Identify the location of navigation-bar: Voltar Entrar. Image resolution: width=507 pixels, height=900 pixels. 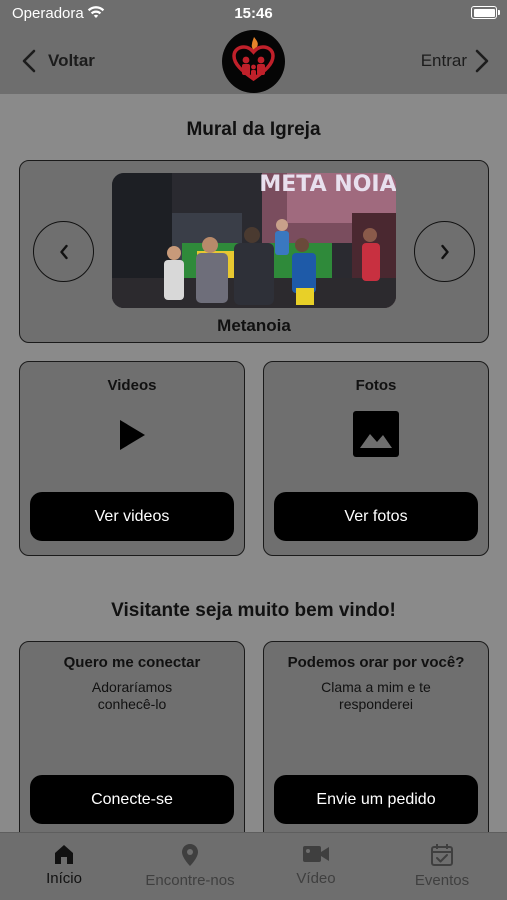
(253, 61).